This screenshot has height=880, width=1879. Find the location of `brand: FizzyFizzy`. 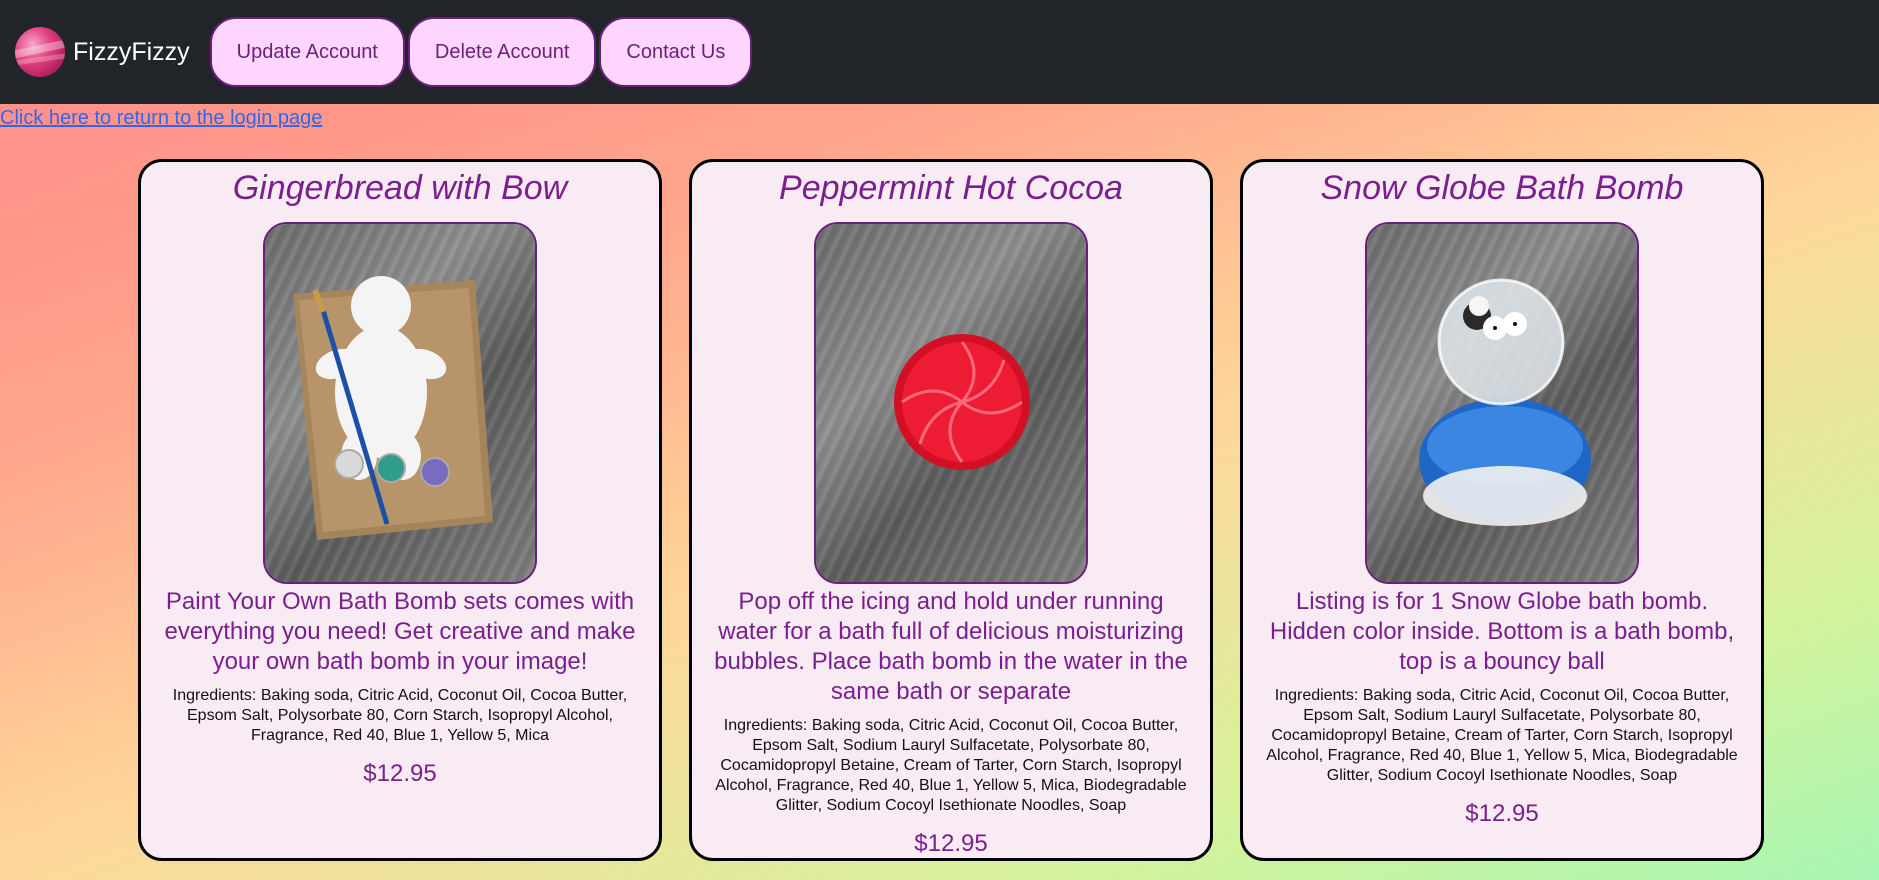

brand: FizzyFizzy is located at coordinates (102, 52).